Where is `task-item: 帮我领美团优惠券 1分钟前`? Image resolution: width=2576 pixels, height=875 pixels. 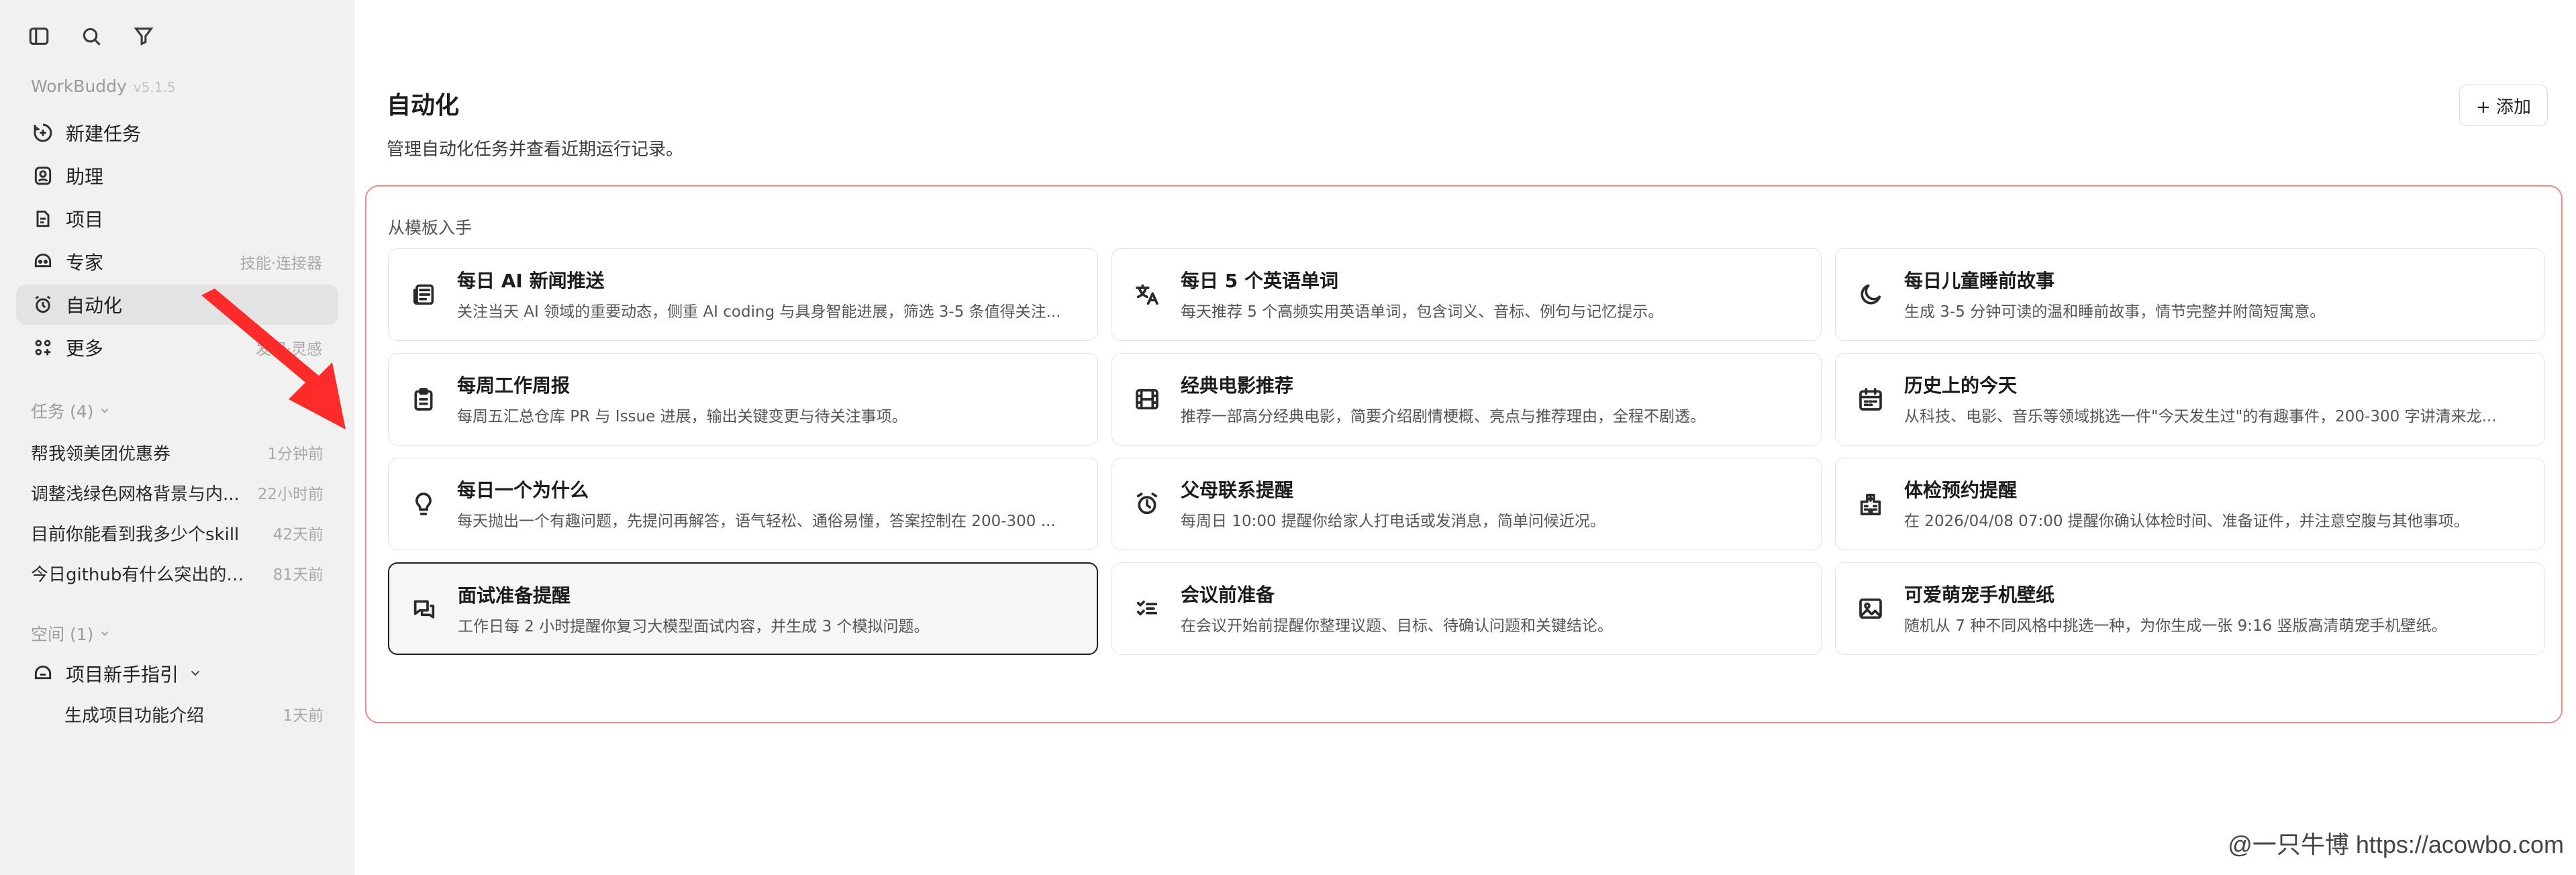 task-item: 帮我领美团优惠券 1分钟前 is located at coordinates (177, 452).